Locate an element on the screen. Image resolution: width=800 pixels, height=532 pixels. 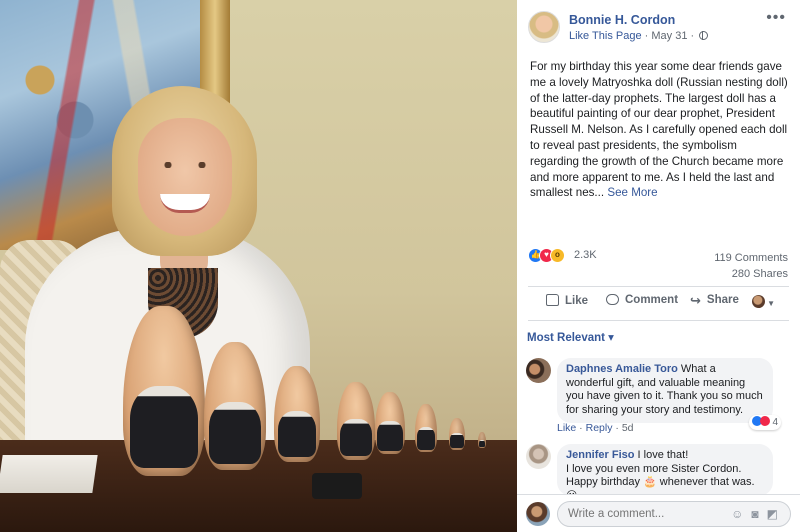
comment-footer-sep: · is located at coordinates (581, 428).